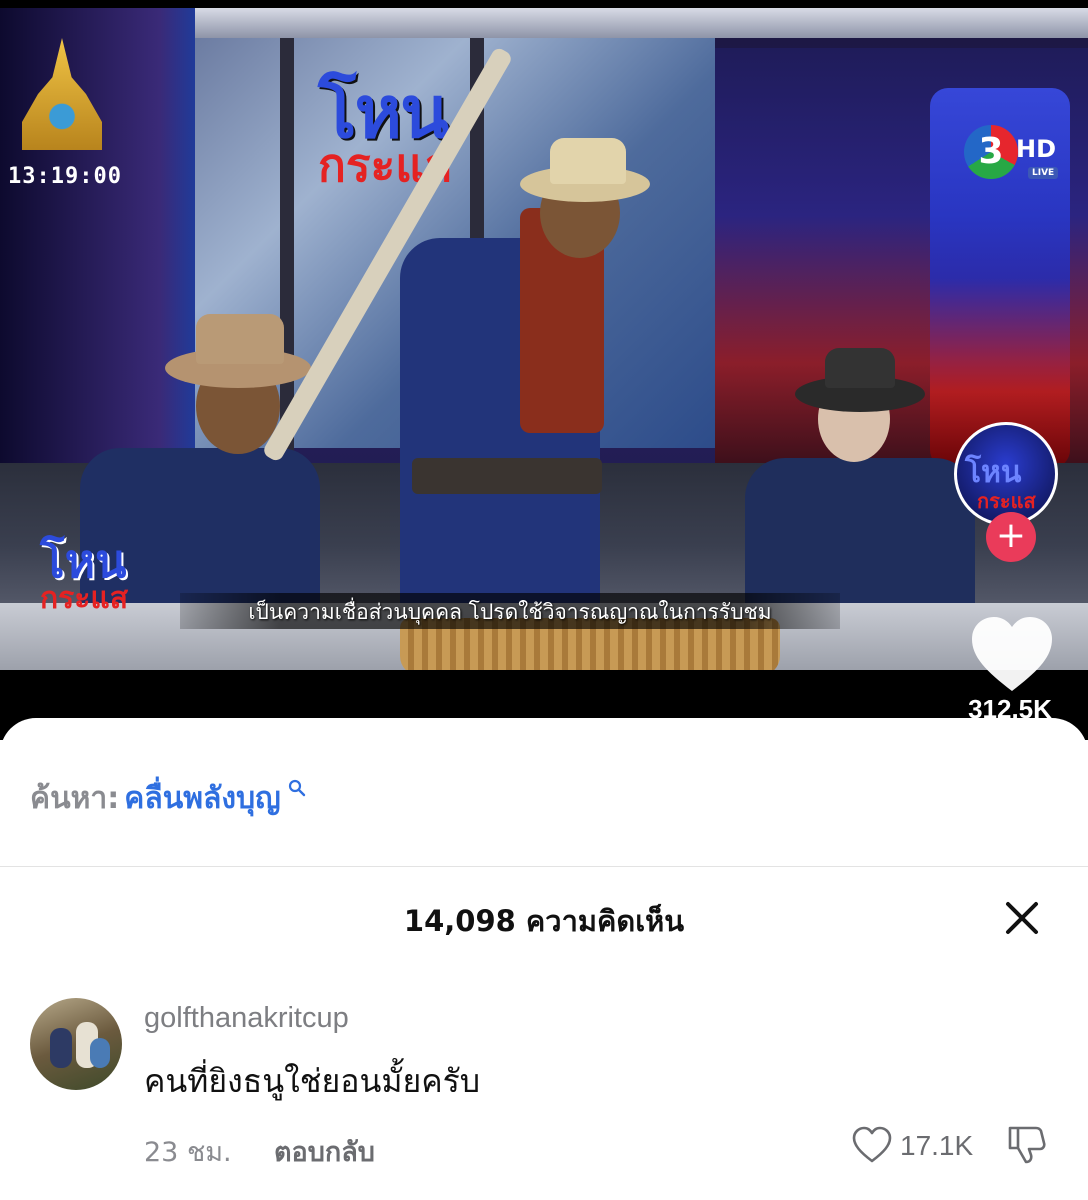 This screenshot has height=1200, width=1088. What do you see at coordinates (544, 866) in the screenshot?
I see `divider` at bounding box center [544, 866].